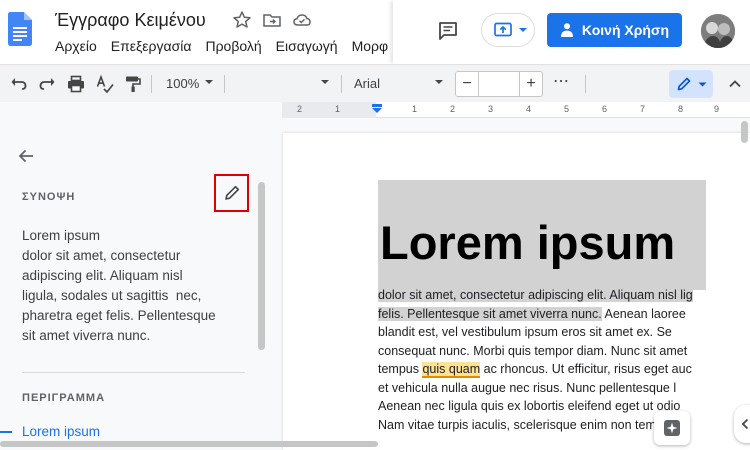  What do you see at coordinates (133, 84) in the screenshot?
I see `paint-format-icon` at bounding box center [133, 84].